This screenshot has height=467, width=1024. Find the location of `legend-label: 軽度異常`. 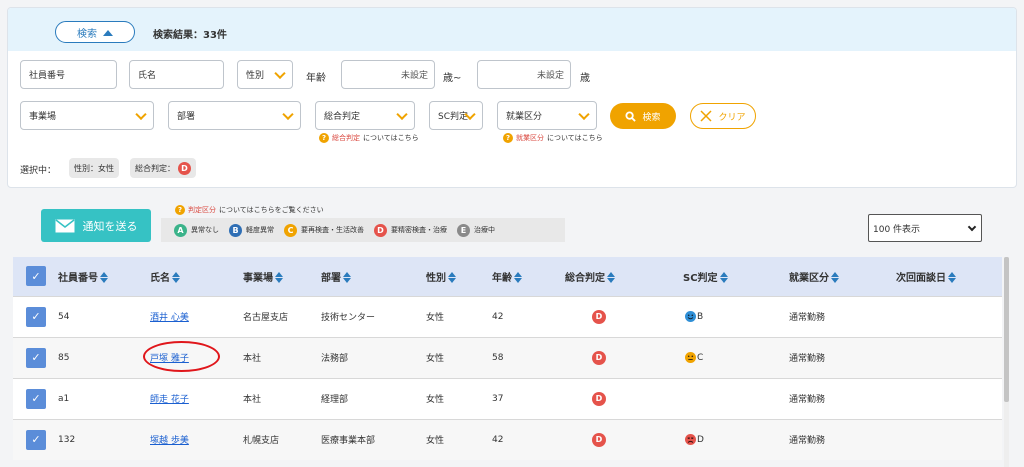

legend-label: 軽度異常 is located at coordinates (260, 230).